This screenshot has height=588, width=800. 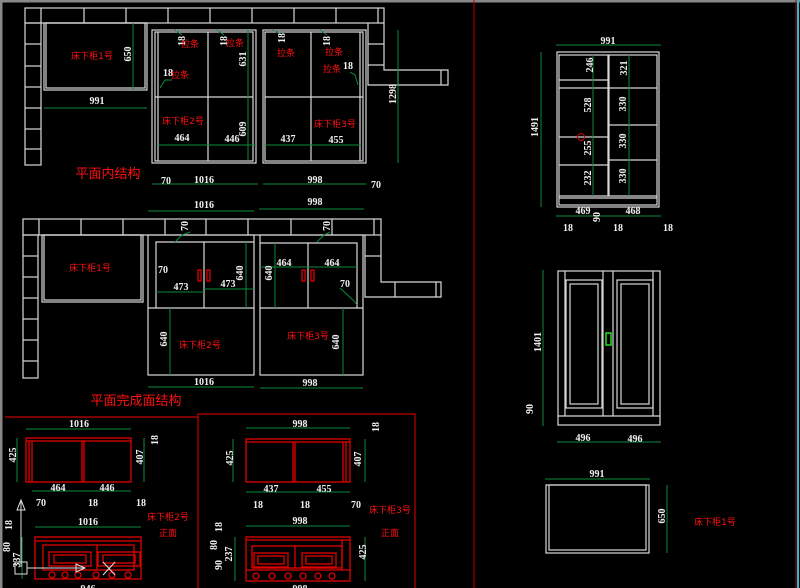 What do you see at coordinates (107, 174) in the screenshot?
I see `title-plan-inner: 平面内结构` at bounding box center [107, 174].